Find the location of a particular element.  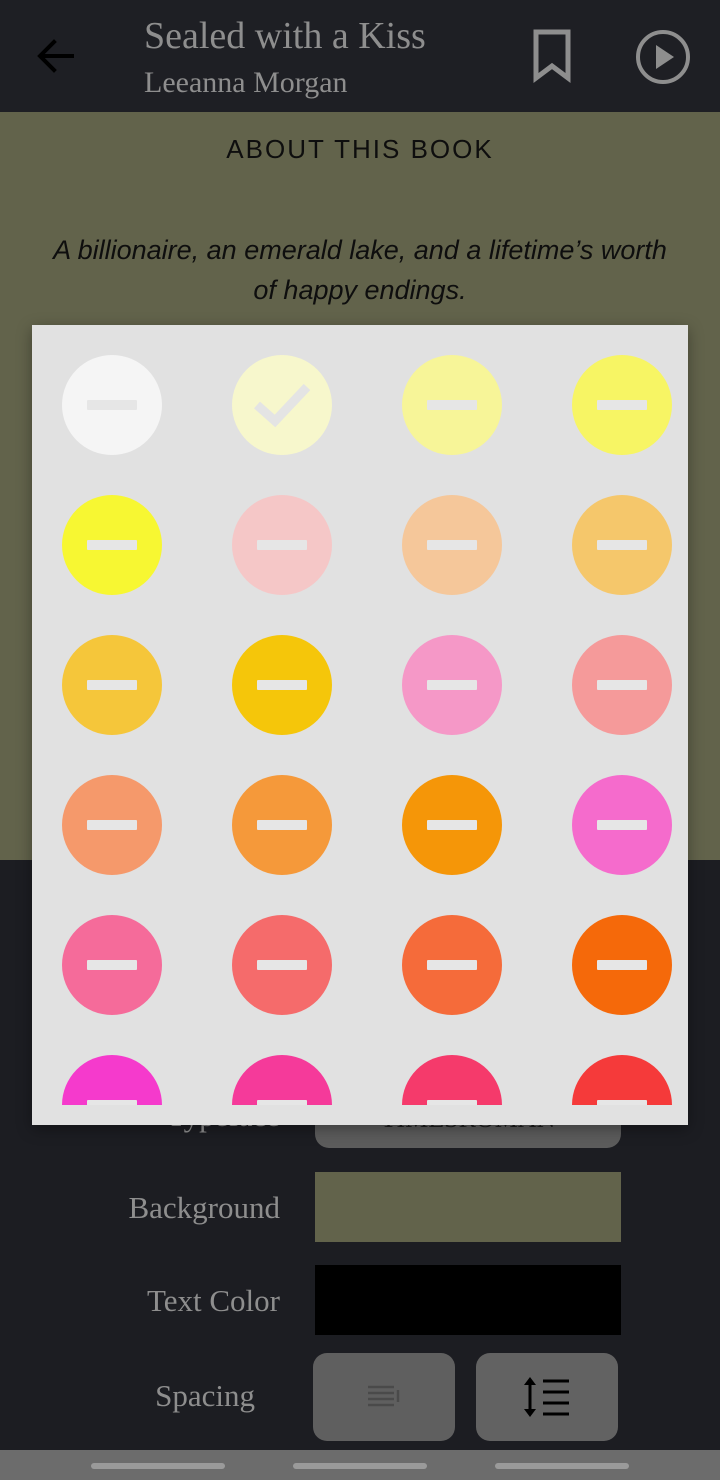

bookmark-button is located at coordinates (552, 56).